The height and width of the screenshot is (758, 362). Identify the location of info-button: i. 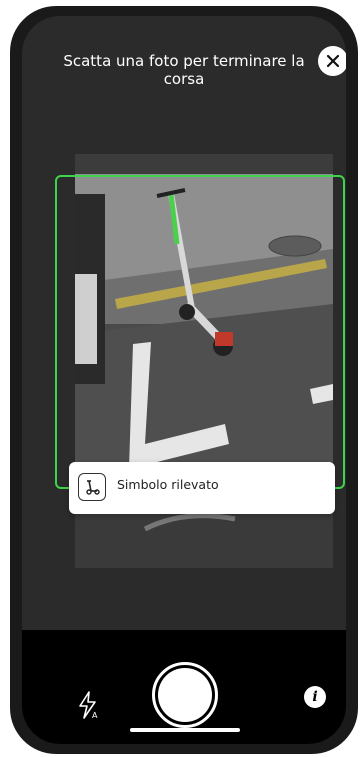
(315, 697).